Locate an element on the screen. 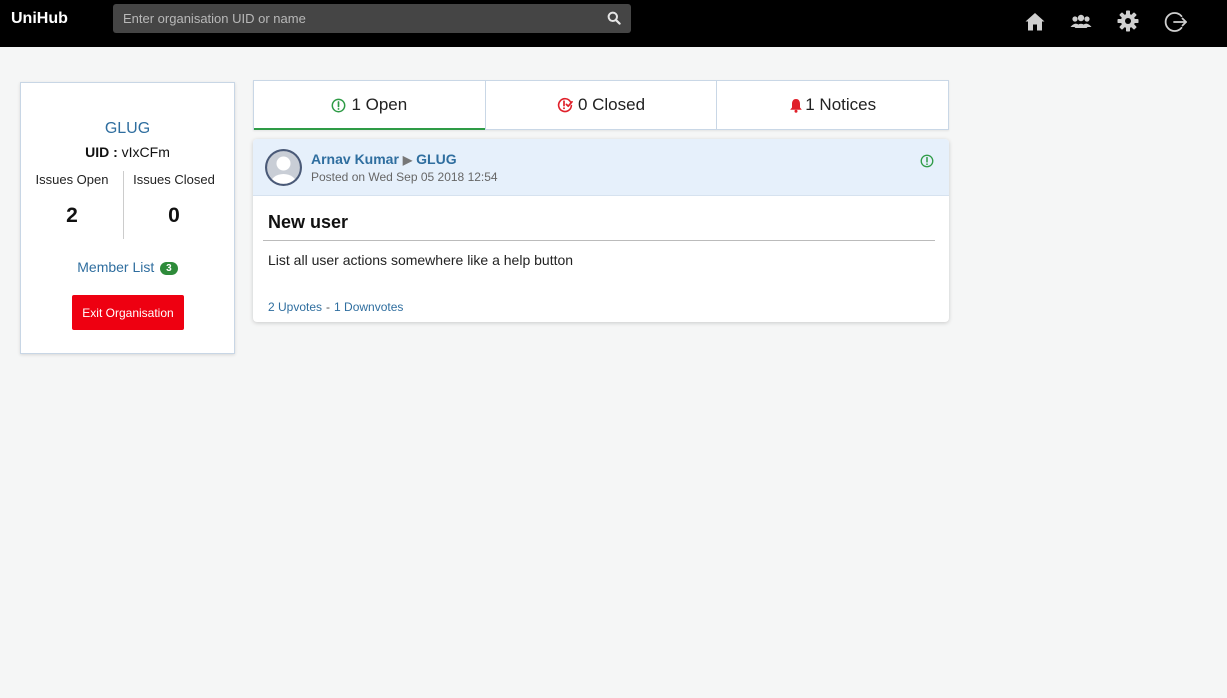 The image size is (1227, 698). top-navbar: UniHub is located at coordinates (613, 23).